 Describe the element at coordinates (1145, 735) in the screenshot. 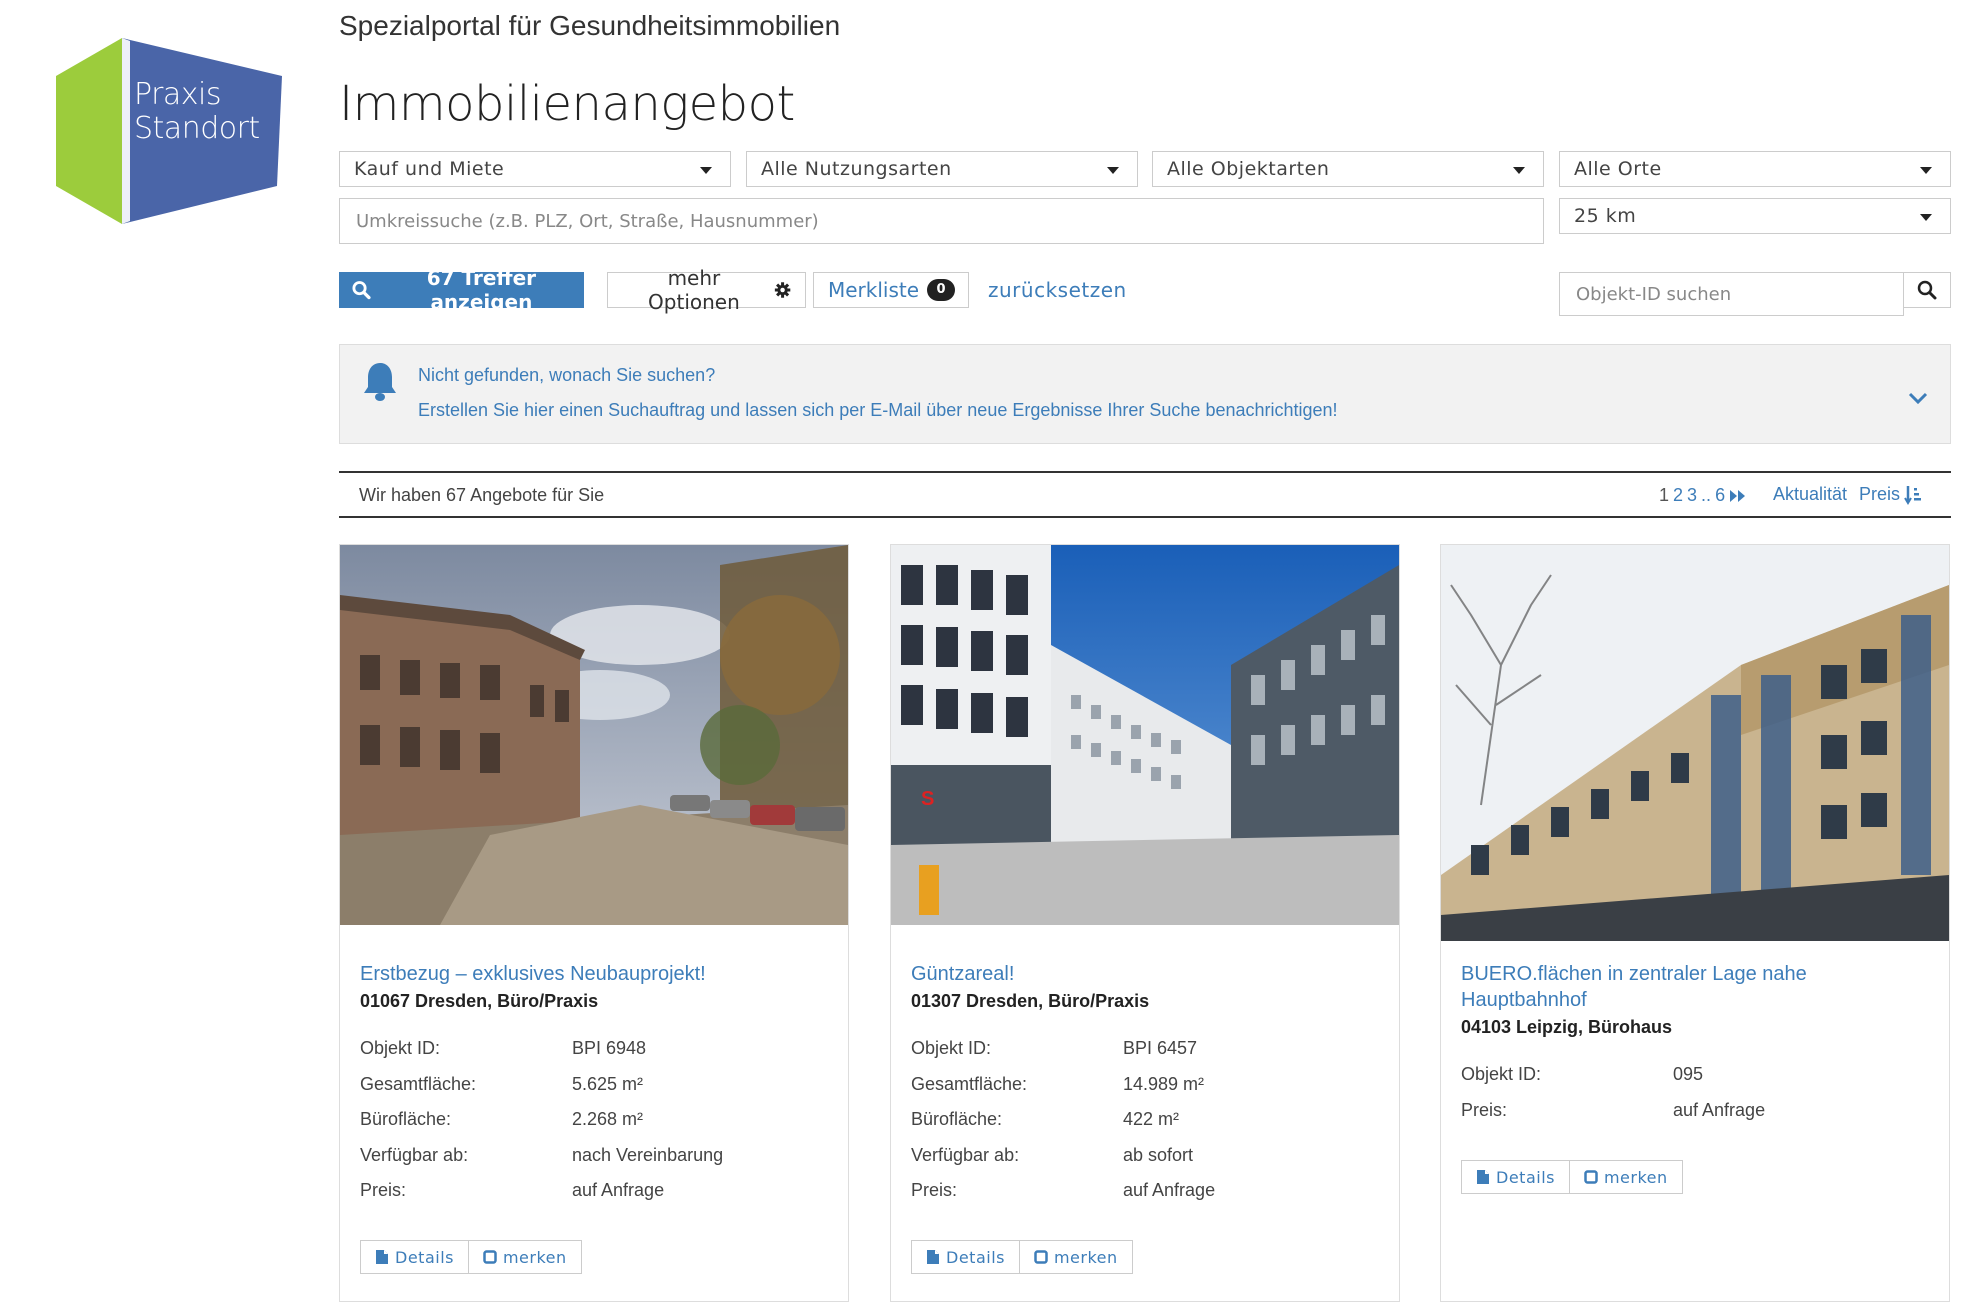

I see `listing-photo: S` at that location.